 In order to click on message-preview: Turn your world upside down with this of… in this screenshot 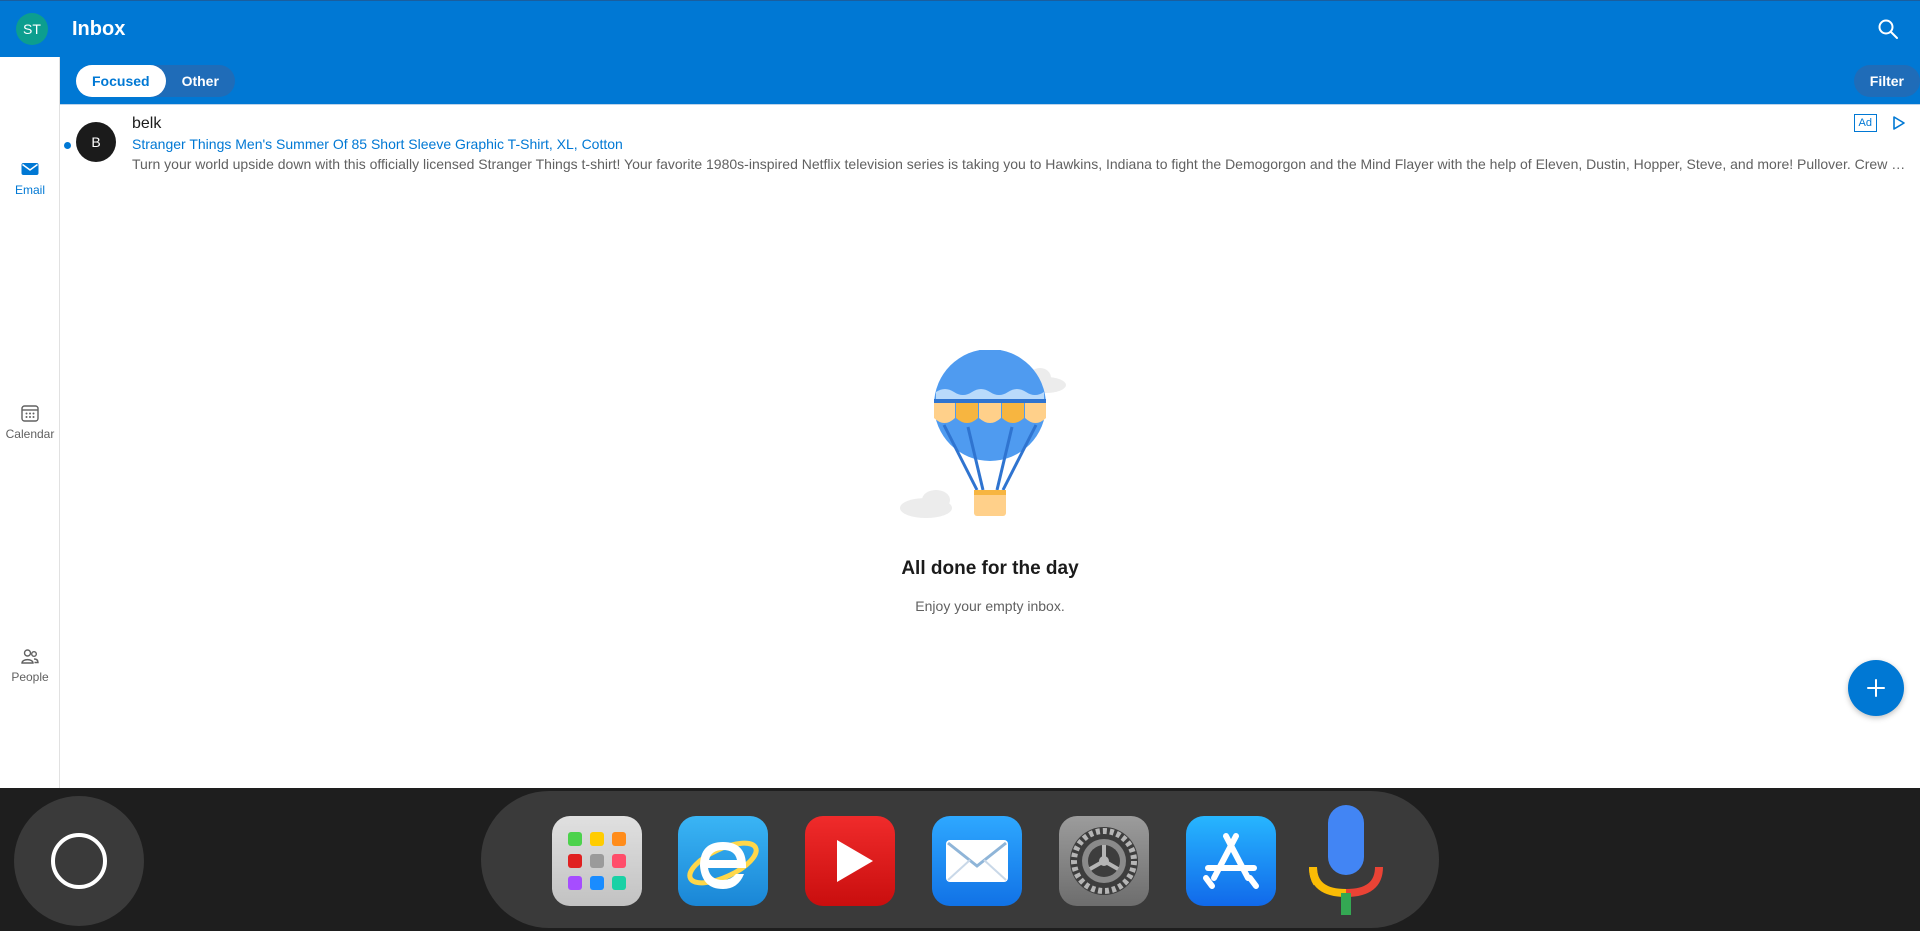, I will do `click(1019, 164)`.